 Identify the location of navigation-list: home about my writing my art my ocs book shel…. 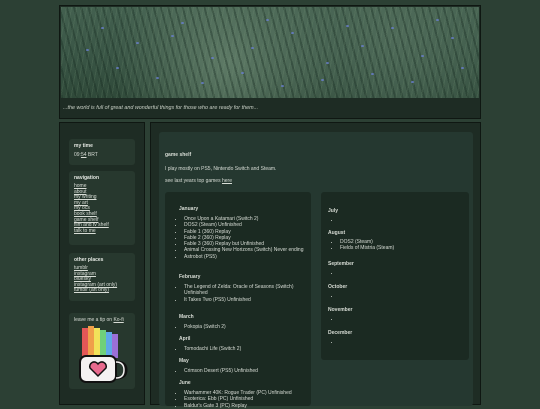
(102, 209).